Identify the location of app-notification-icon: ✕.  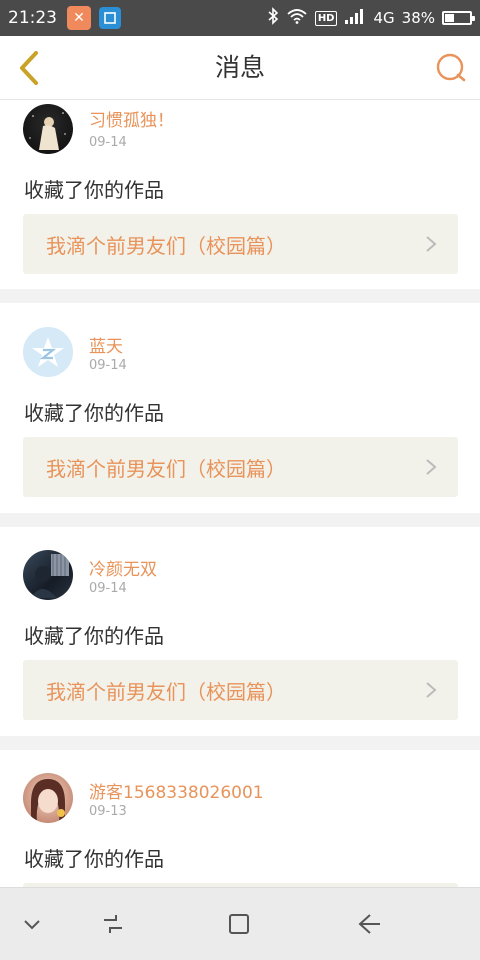
(79, 18).